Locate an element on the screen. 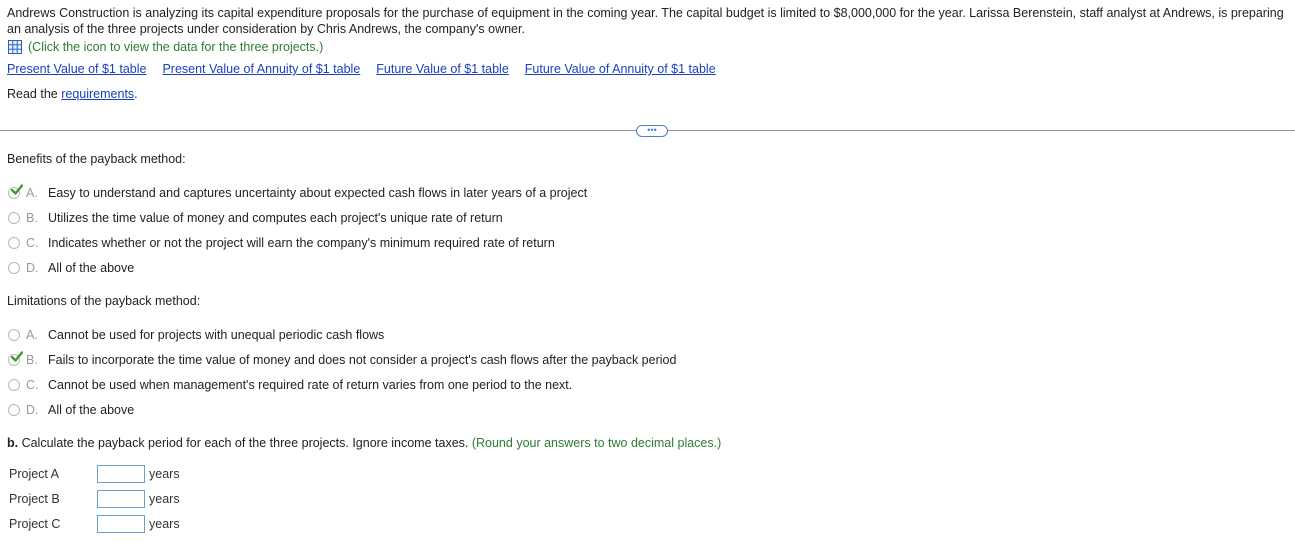 This screenshot has width=1295, height=542. project-a-unit: years is located at coordinates (164, 474).